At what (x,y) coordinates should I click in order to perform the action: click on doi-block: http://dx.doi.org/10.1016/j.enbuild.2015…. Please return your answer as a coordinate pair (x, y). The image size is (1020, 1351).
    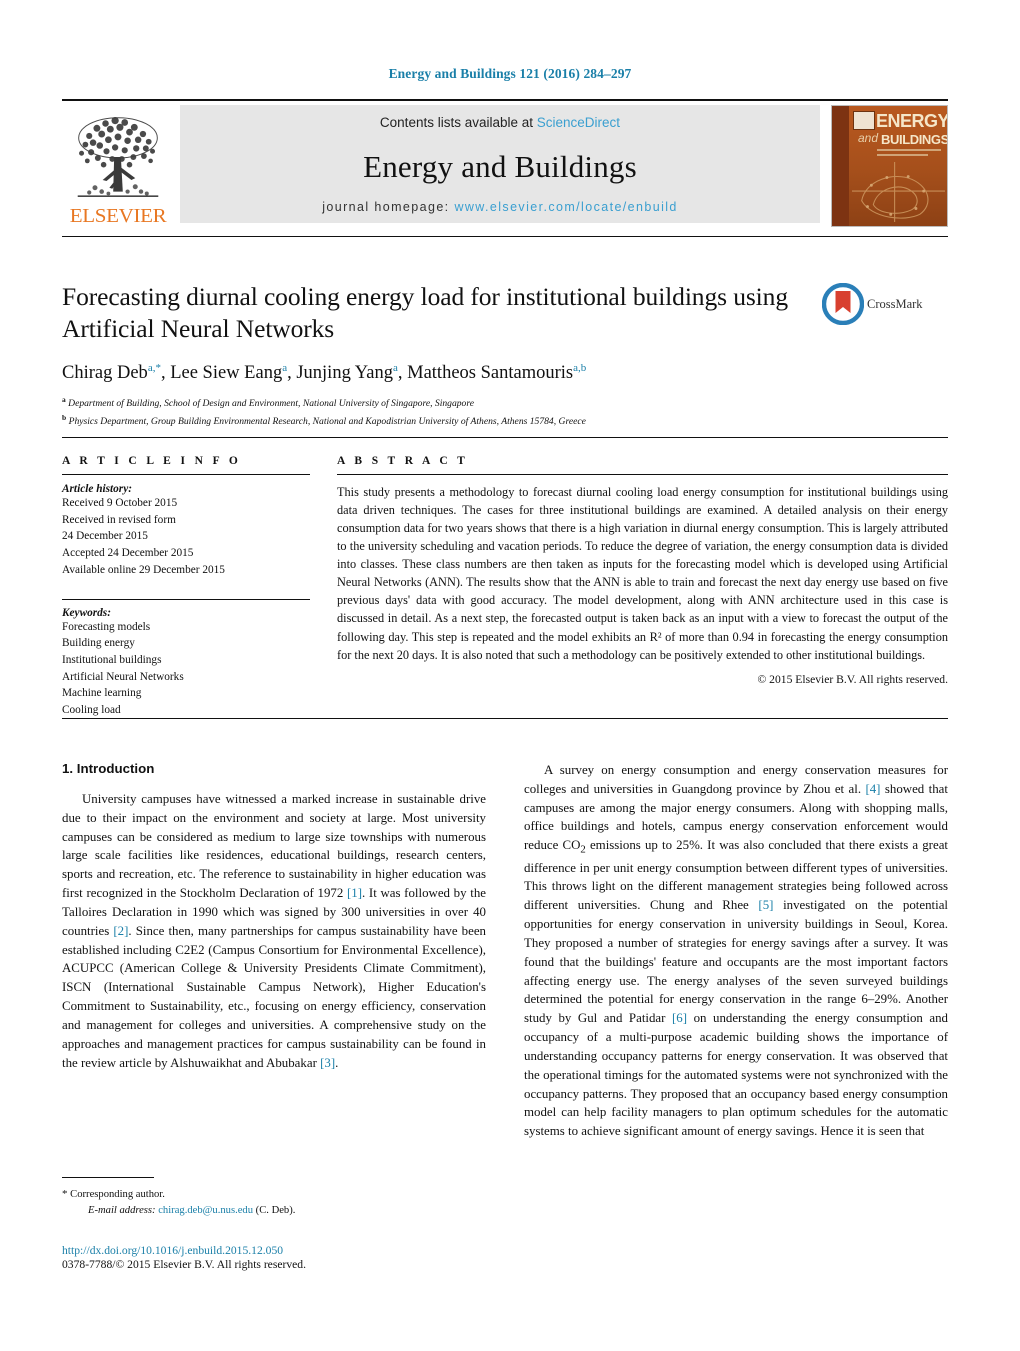
    Looking at the image, I should click on (312, 1257).